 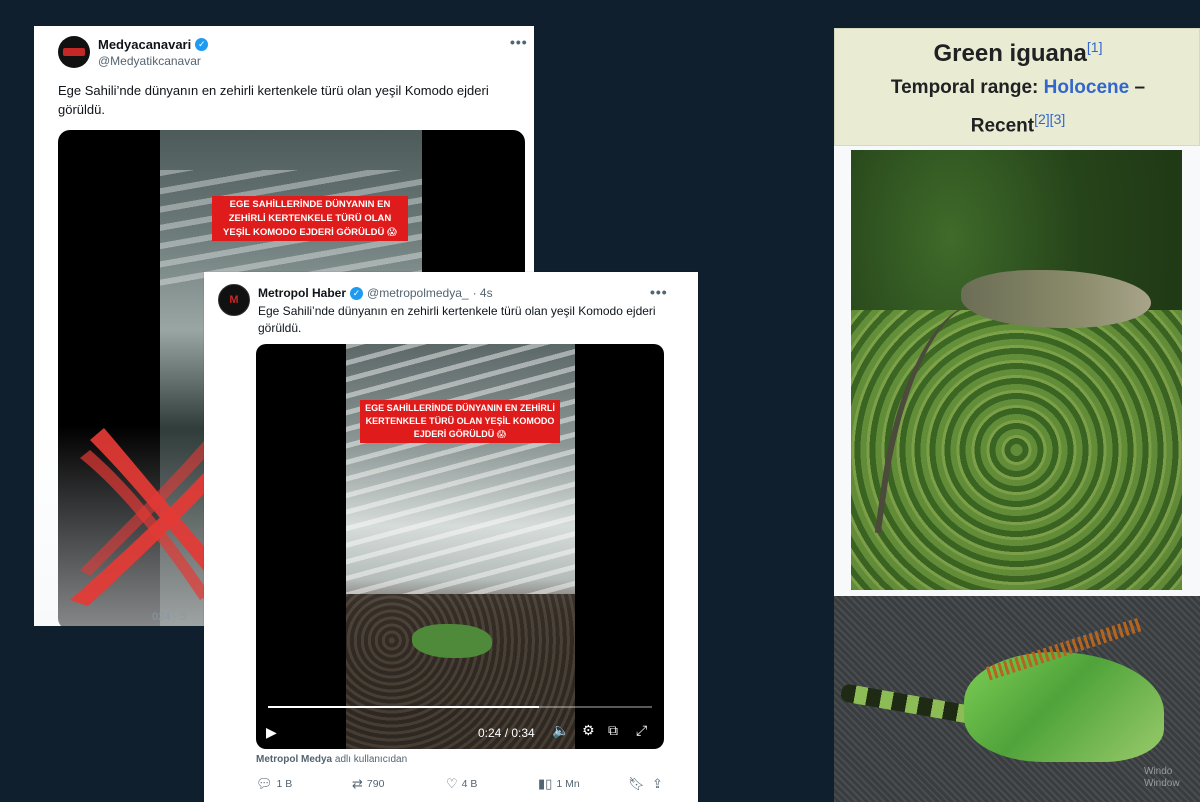 What do you see at coordinates (144, 44) in the screenshot?
I see `display-name: Medyacanavari` at bounding box center [144, 44].